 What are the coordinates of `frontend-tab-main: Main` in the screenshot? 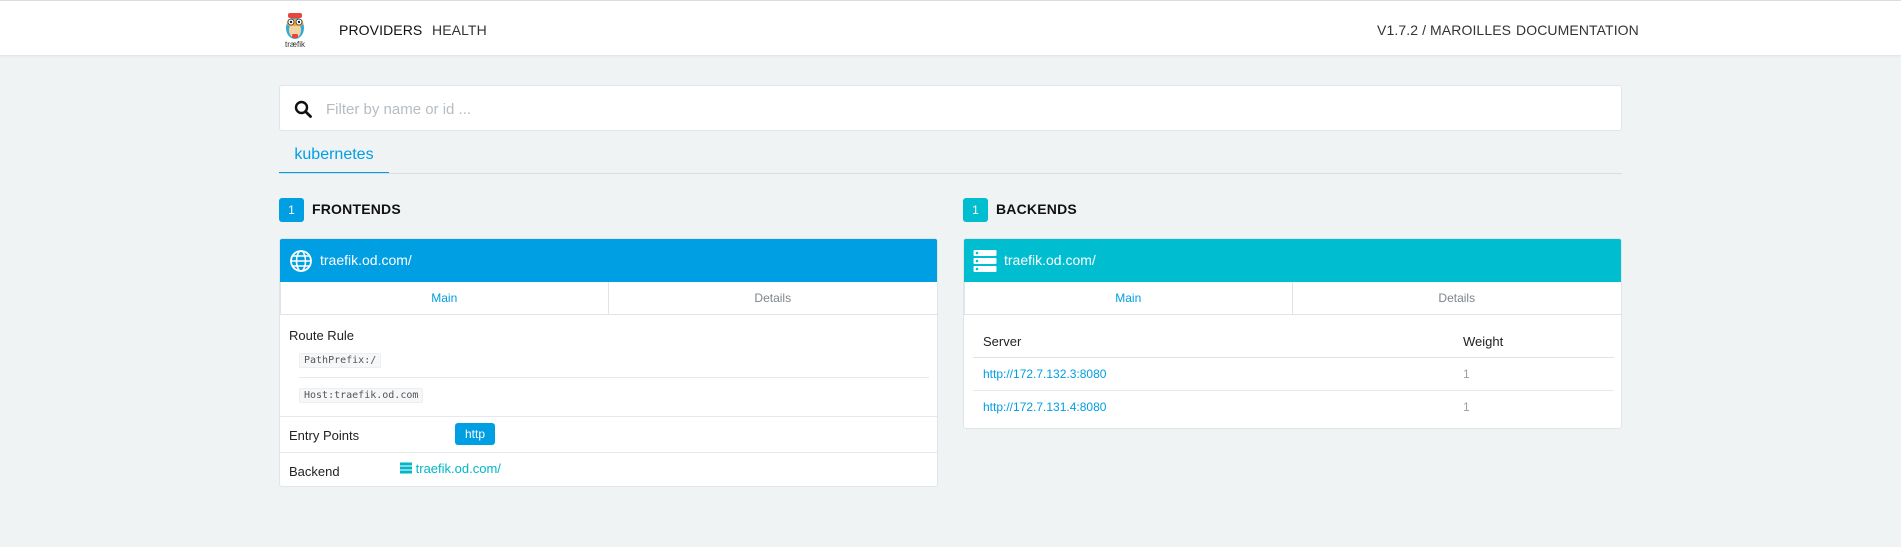 It's located at (444, 298).